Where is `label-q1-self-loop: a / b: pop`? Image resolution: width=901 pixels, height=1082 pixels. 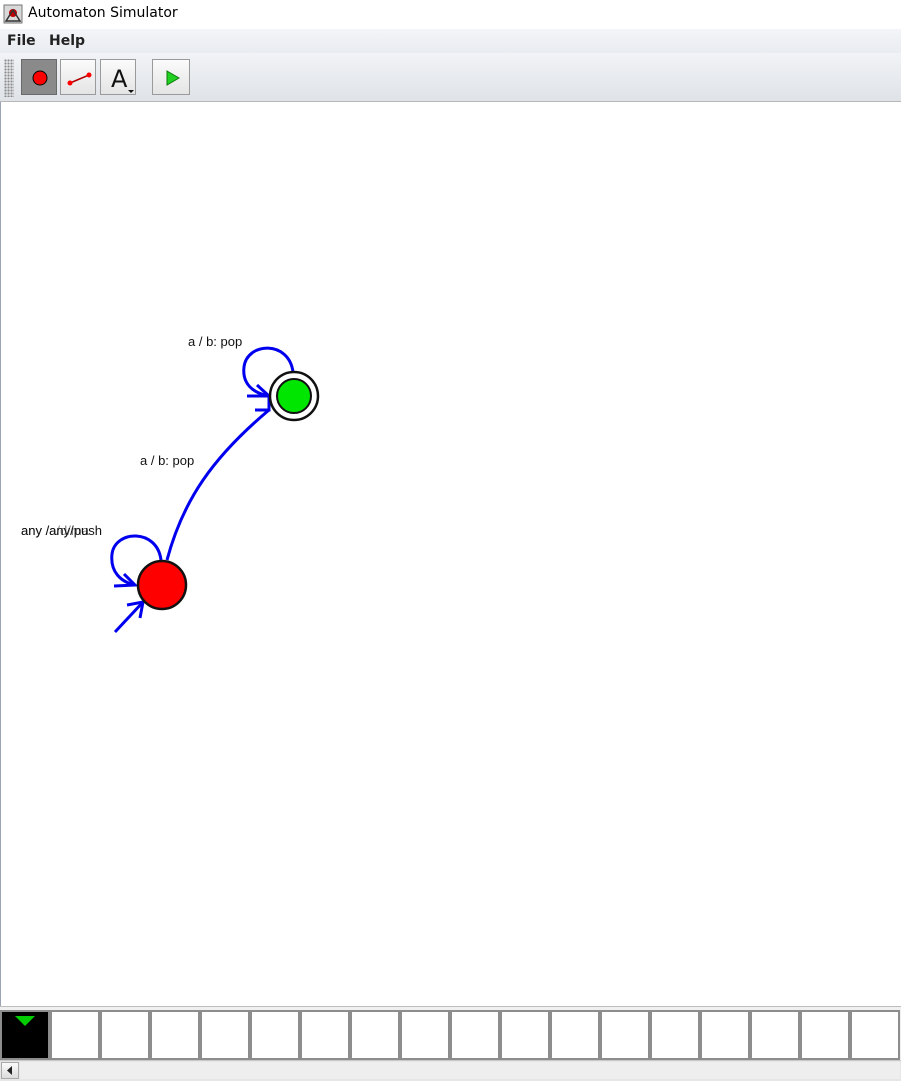 label-q1-self-loop: a / b: pop is located at coordinates (215, 341).